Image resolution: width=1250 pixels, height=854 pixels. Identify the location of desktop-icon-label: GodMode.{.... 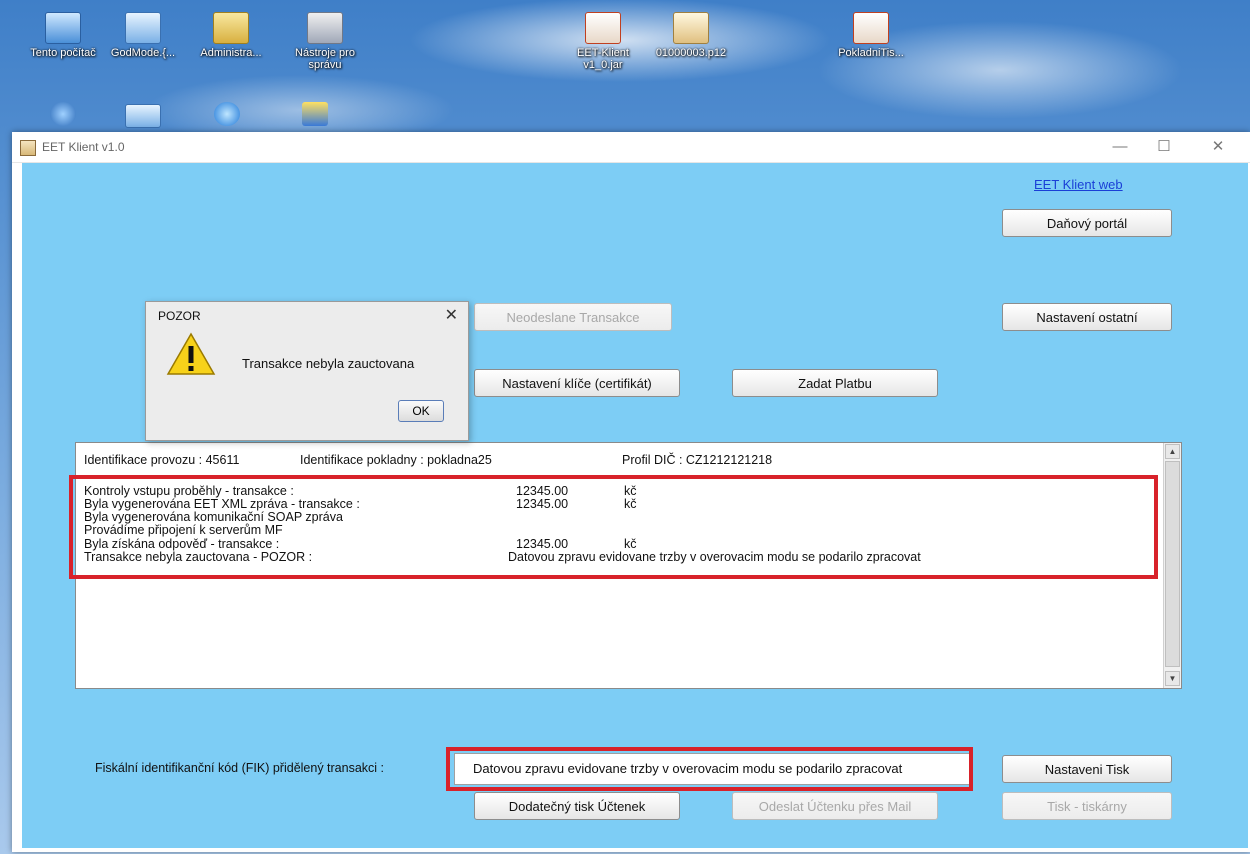
(143, 53).